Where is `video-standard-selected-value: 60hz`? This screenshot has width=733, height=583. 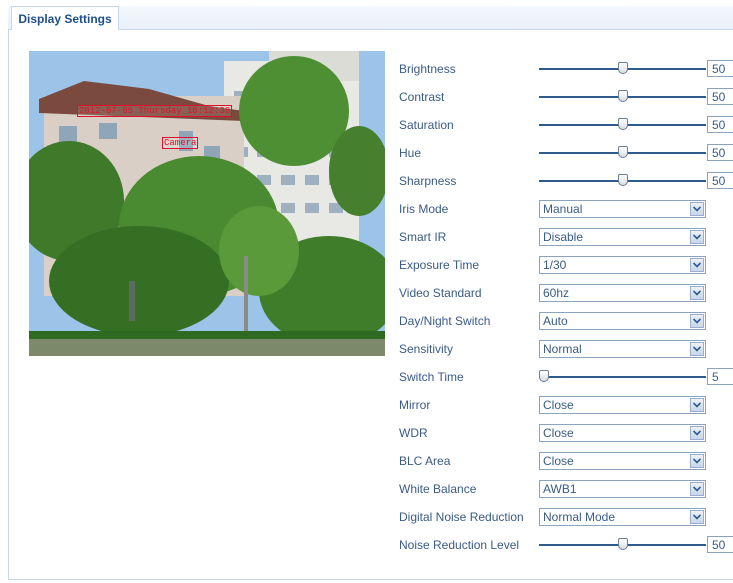 video-standard-selected-value: 60hz is located at coordinates (556, 293).